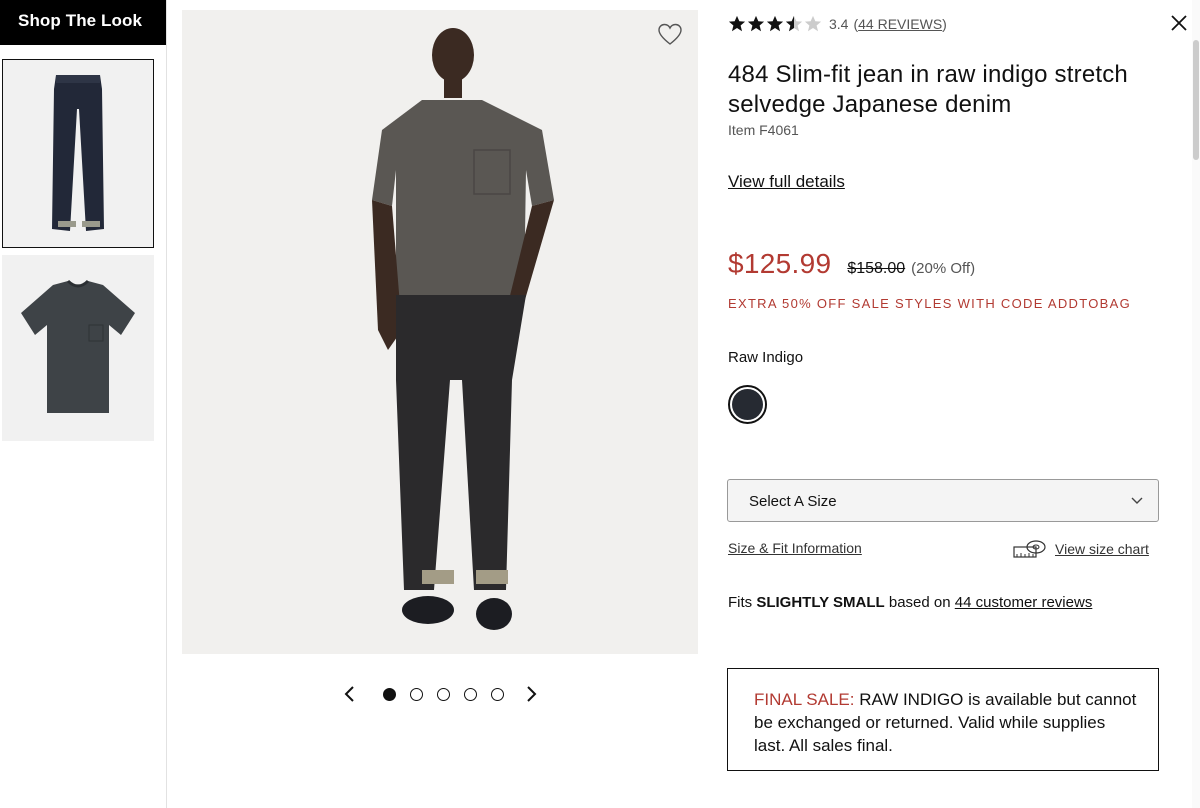 The width and height of the screenshot is (1200, 808). What do you see at coordinates (795, 548) in the screenshot?
I see `size-fit-info-link: Size & Fit Information` at bounding box center [795, 548].